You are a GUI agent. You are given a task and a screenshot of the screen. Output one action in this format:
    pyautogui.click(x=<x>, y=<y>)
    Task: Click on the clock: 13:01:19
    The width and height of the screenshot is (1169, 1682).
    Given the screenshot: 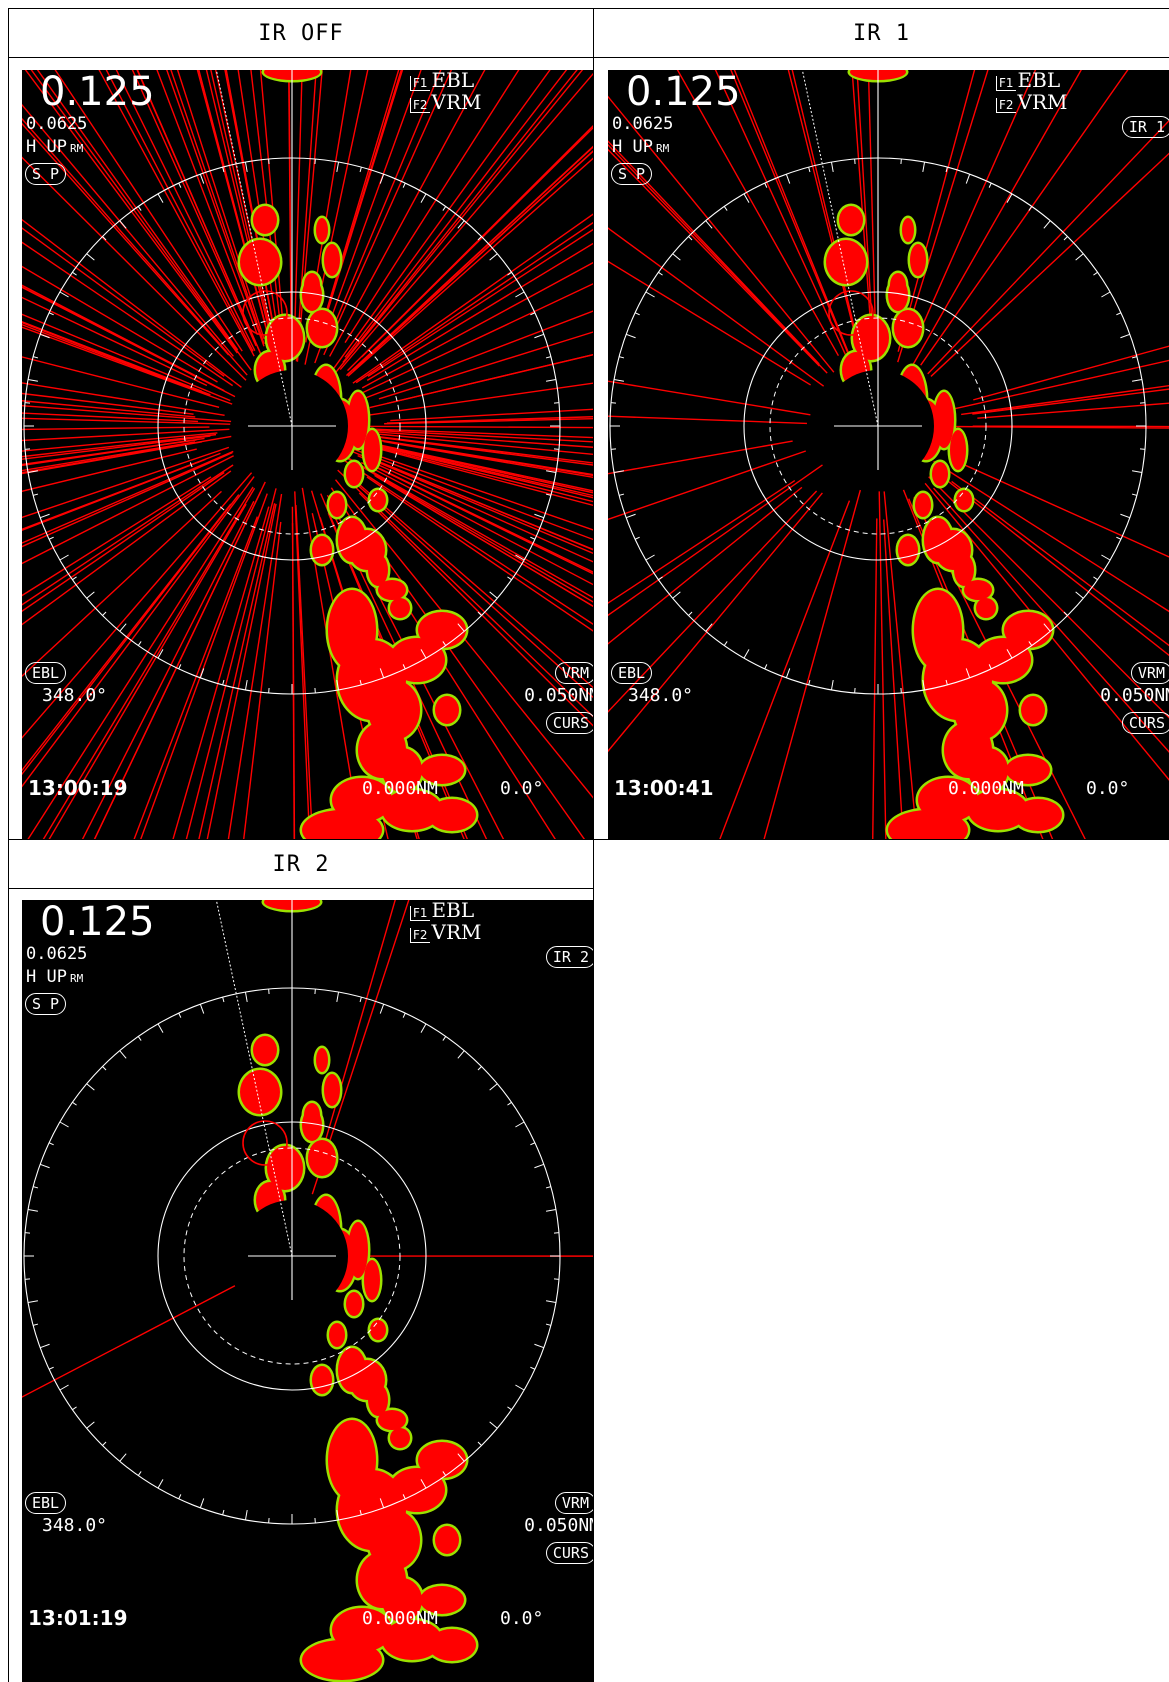 What is the action you would take?
    pyautogui.click(x=78, y=1618)
    